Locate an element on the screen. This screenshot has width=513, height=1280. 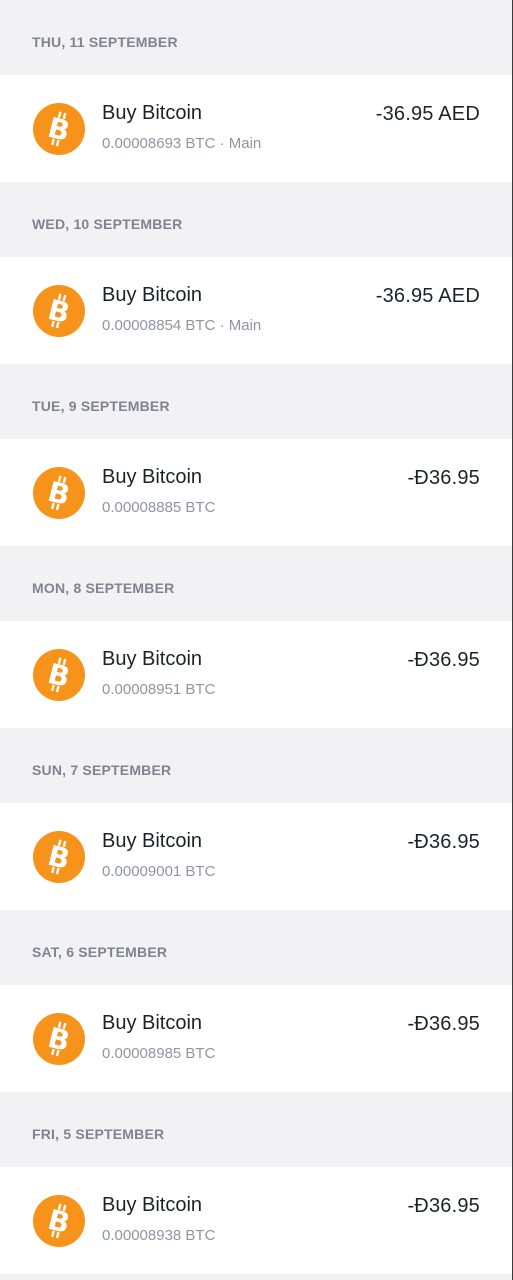
date-header: MON, 8 SEPTEMBER is located at coordinates (103, 588).